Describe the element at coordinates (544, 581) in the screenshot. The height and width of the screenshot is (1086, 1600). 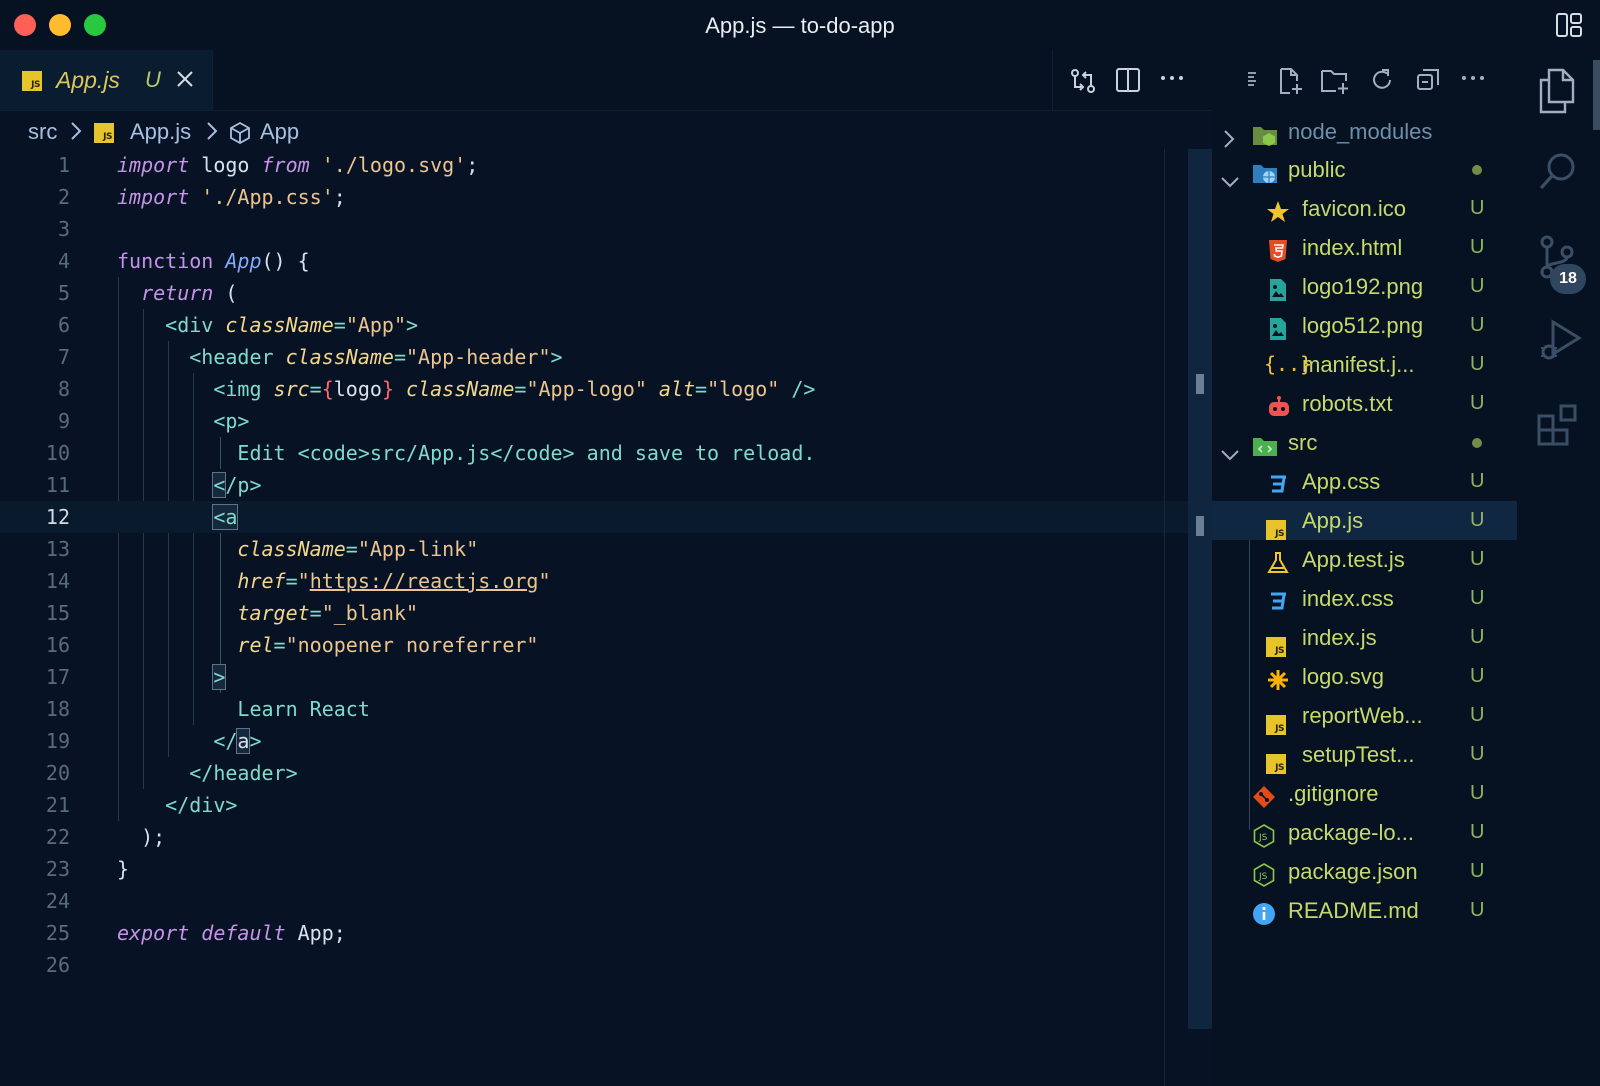
I see `token: "` at that location.